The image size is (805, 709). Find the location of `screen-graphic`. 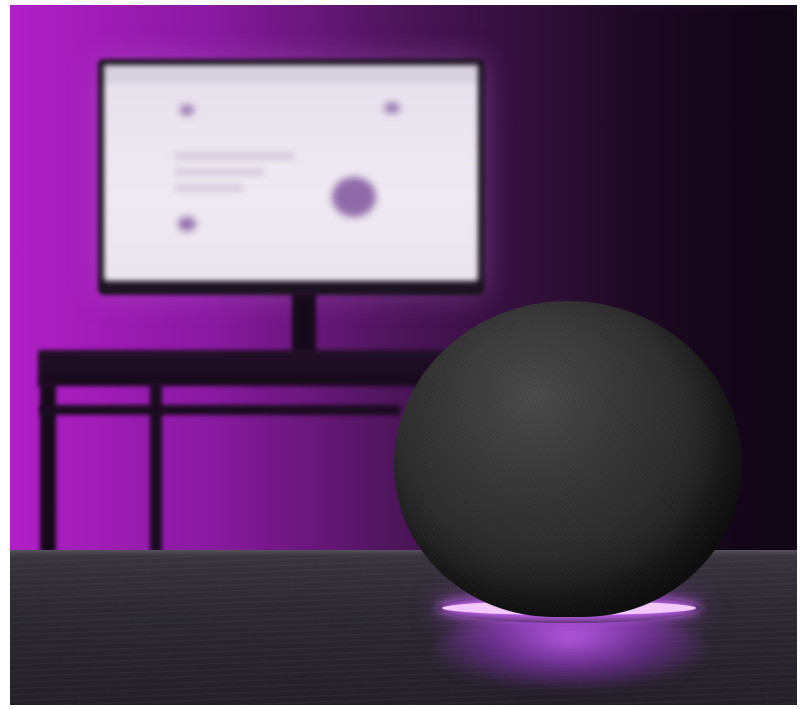

screen-graphic is located at coordinates (354, 197).